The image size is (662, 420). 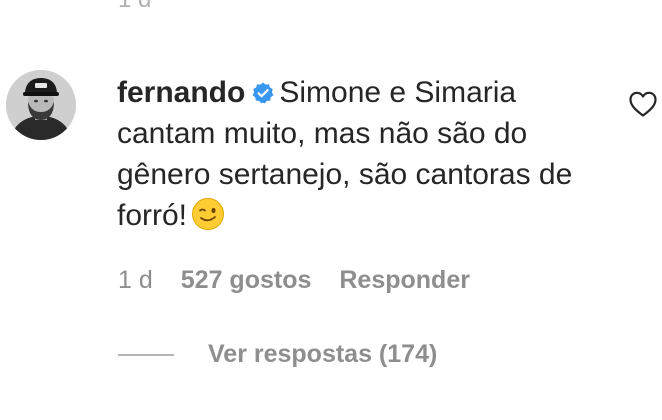 What do you see at coordinates (208, 214) in the screenshot?
I see `winking-face-emoji-icon` at bounding box center [208, 214].